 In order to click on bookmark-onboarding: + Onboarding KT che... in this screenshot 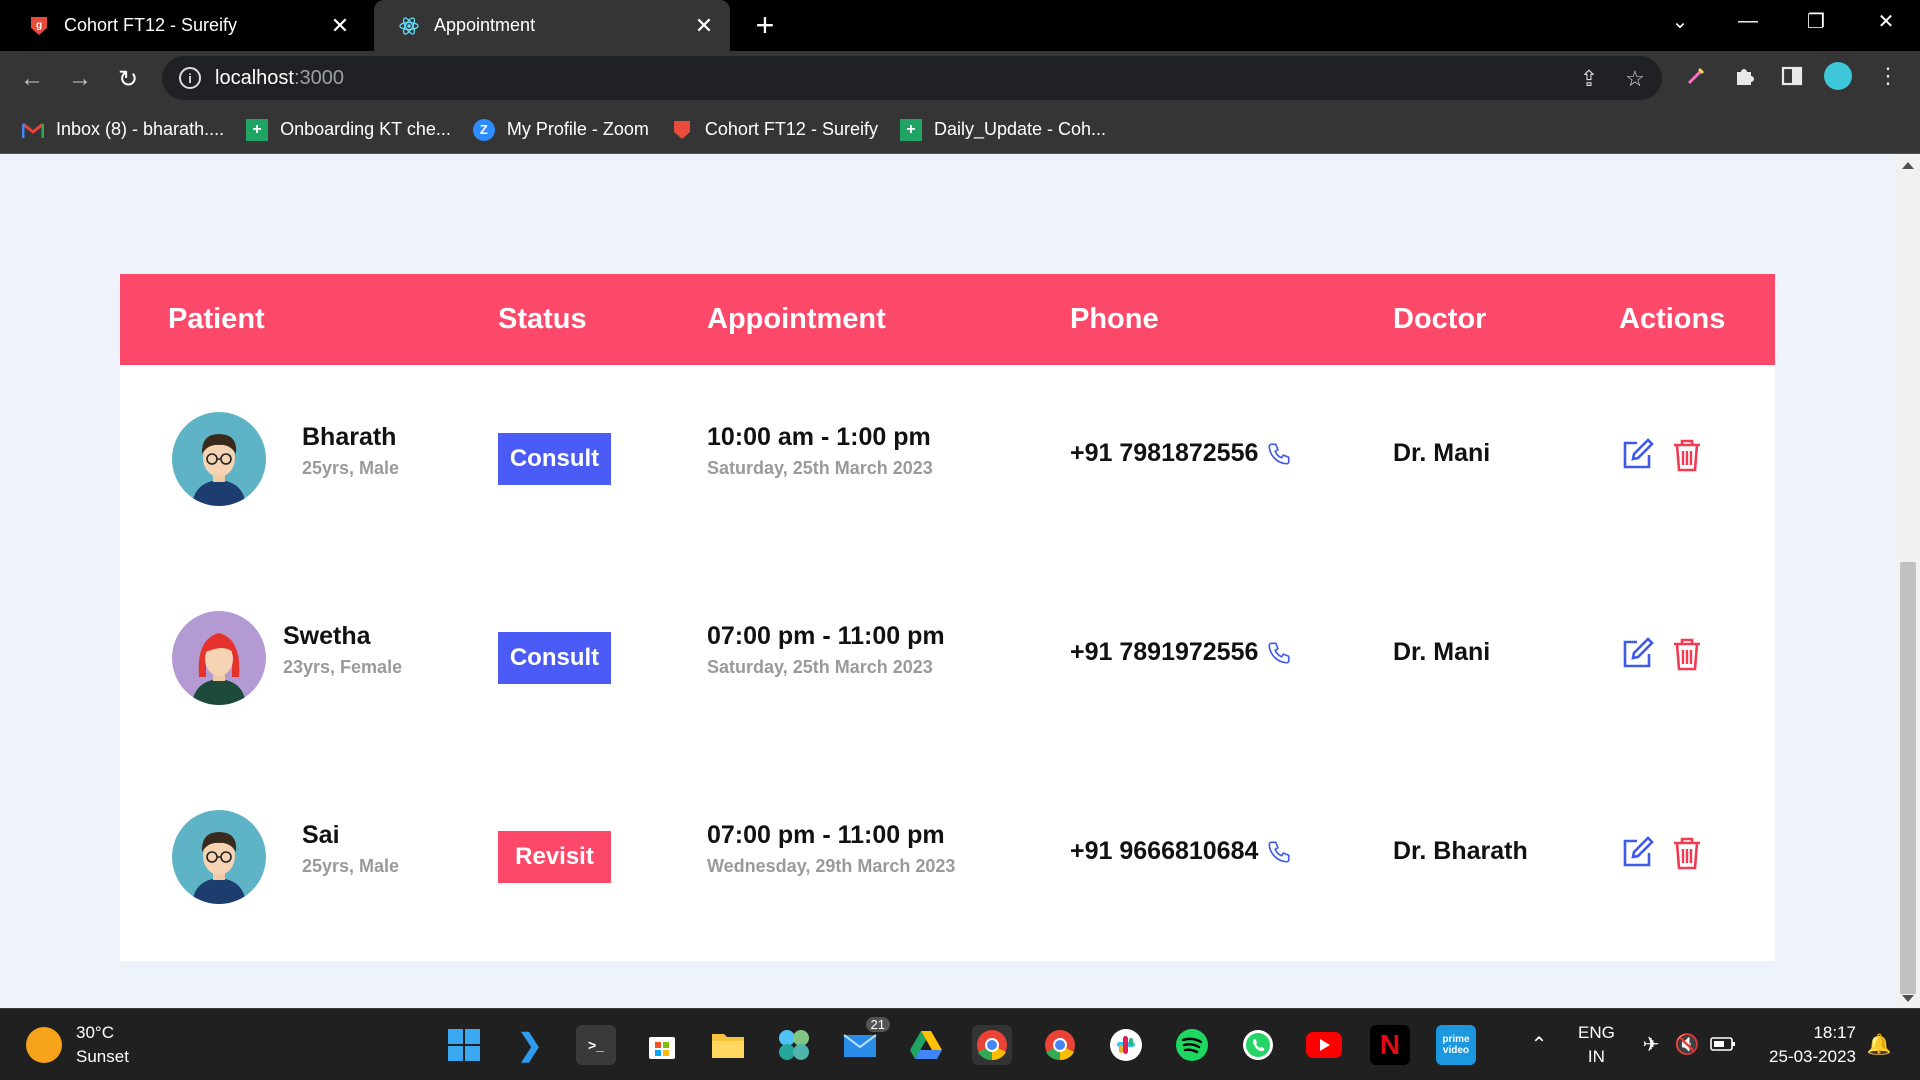, I will do `click(348, 129)`.